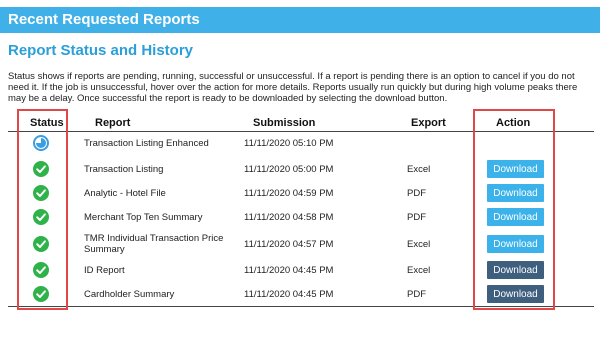  I want to click on report-name: TMR Individual Transaction Price Summary, so click(154, 244).